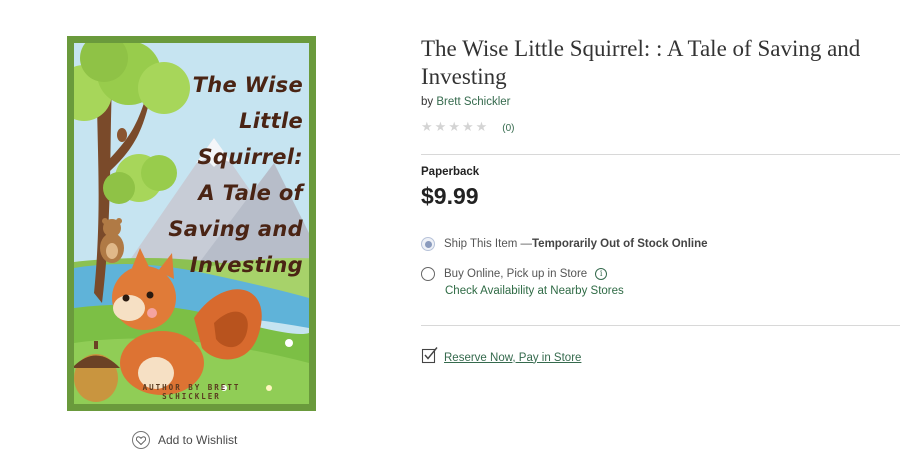 This screenshot has width=900, height=470. I want to click on cover-author-text: AUTHOR BY BRETT SCHICKLER, so click(191, 392).